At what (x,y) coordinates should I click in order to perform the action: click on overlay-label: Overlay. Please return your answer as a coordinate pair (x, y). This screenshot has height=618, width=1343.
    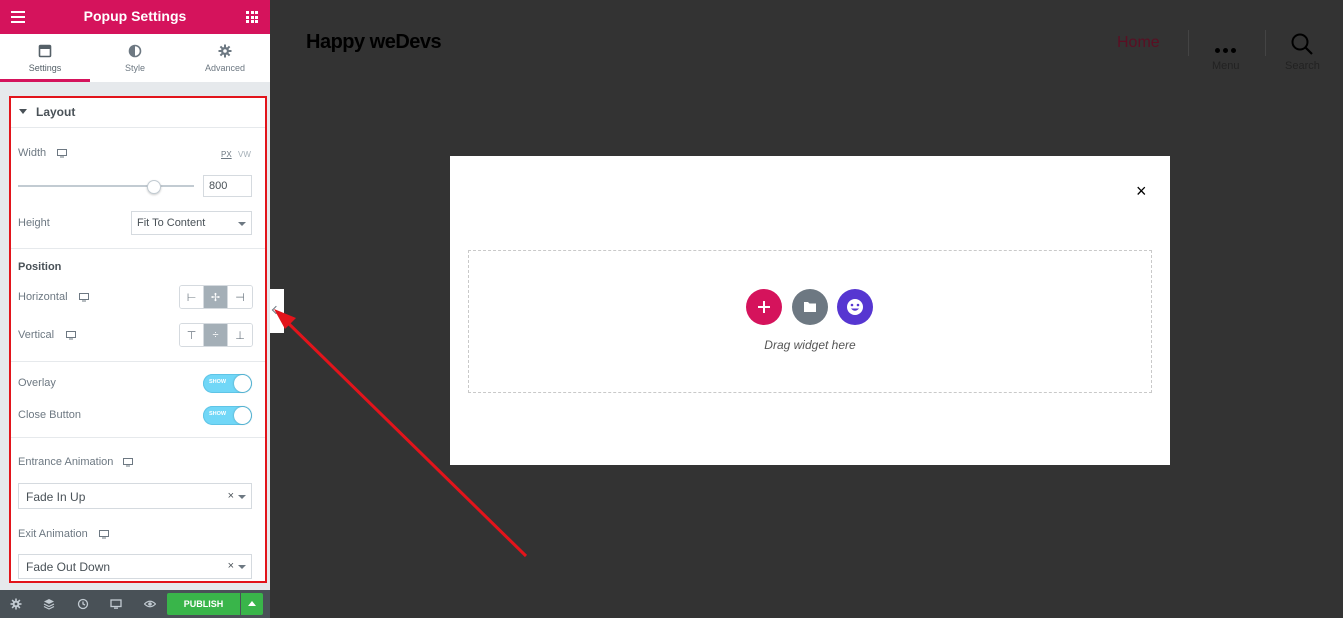
    Looking at the image, I should click on (37, 383).